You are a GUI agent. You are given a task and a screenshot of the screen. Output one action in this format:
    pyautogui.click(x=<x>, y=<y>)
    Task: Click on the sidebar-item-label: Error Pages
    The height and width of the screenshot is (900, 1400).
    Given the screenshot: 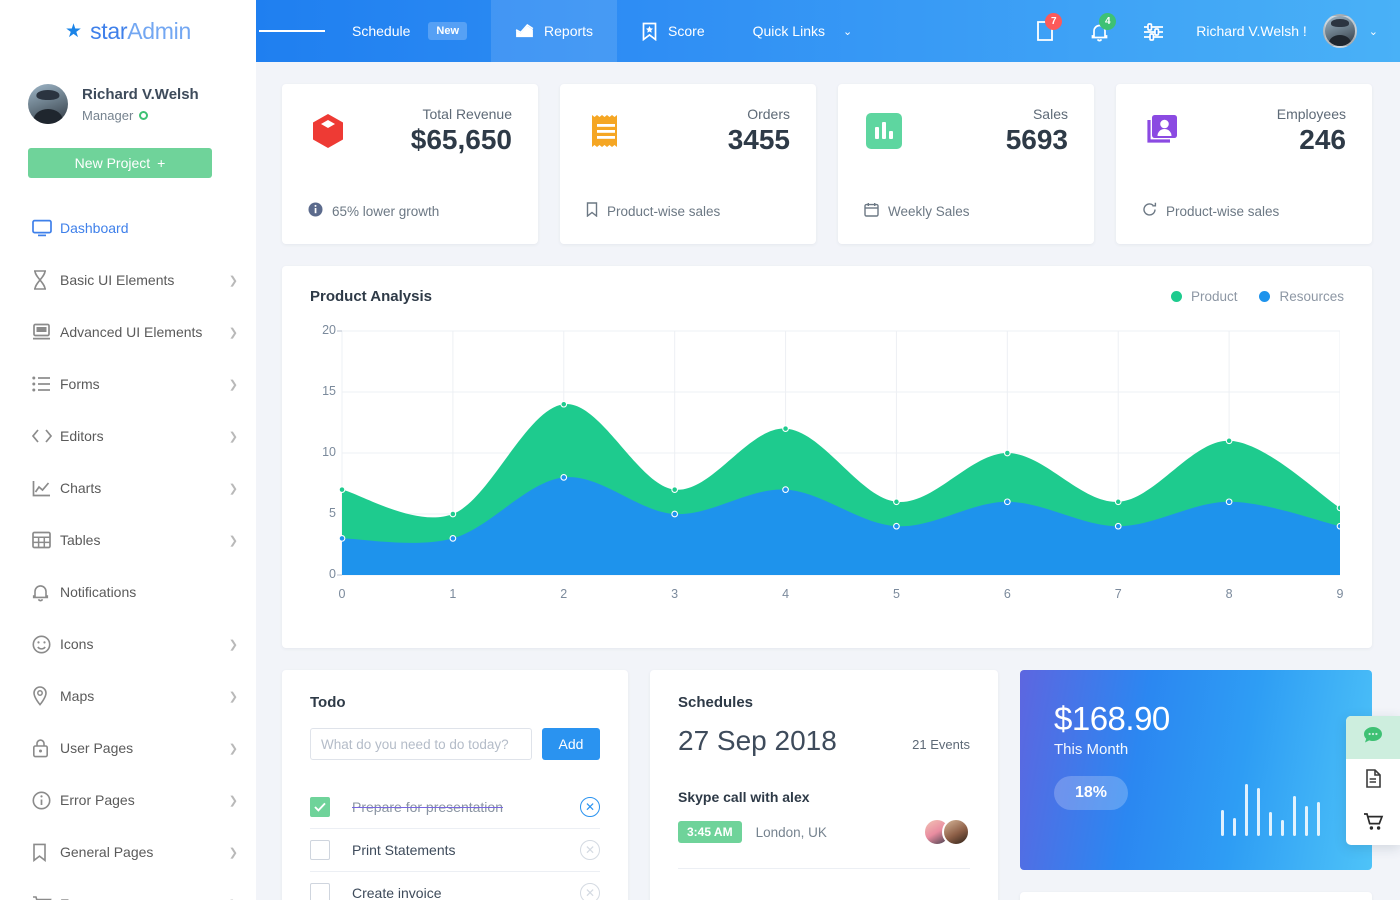 What is the action you would take?
    pyautogui.click(x=97, y=800)
    